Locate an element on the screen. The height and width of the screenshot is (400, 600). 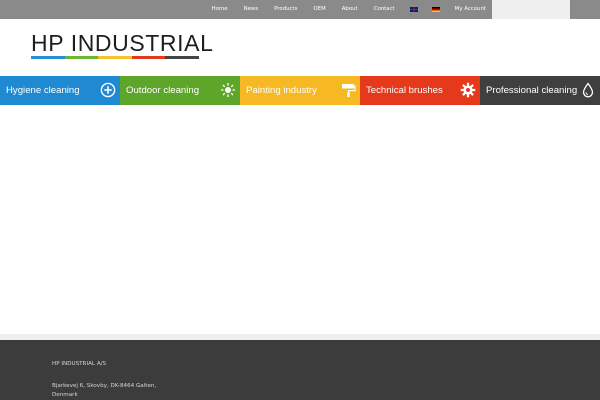
logo-color-stripe is located at coordinates (115, 57).